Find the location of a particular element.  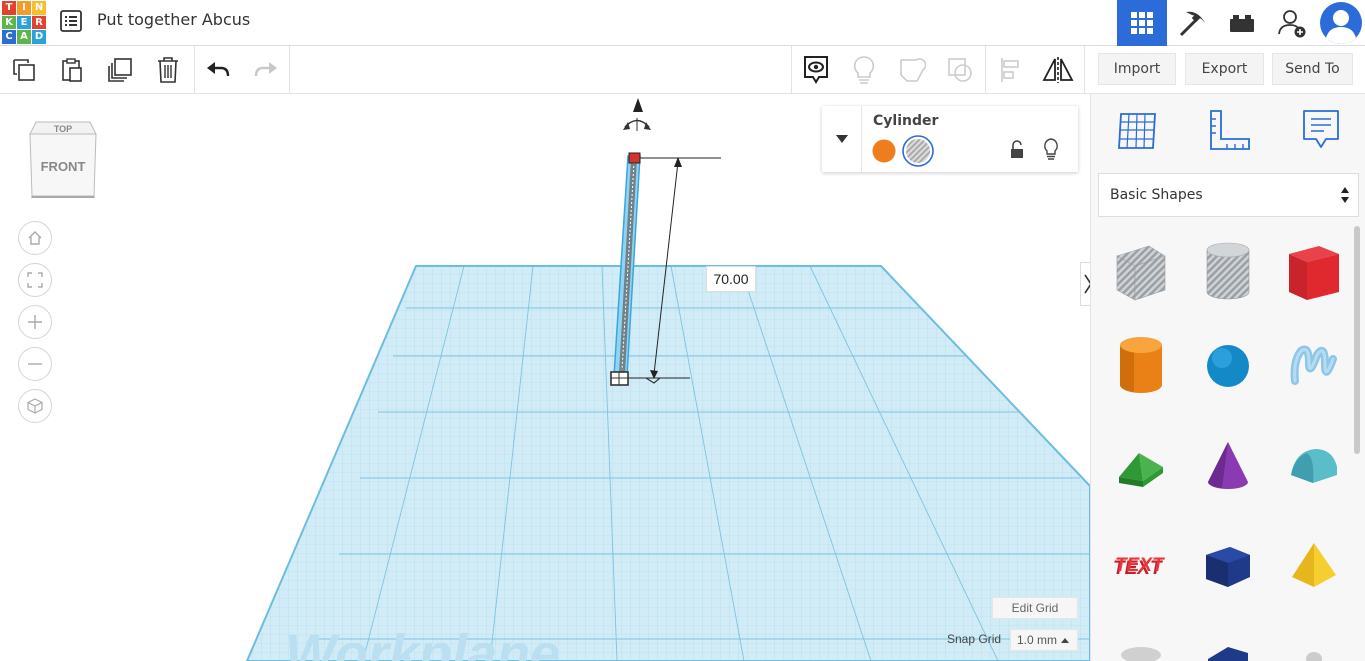

logo-letter: K is located at coordinates (9, 22).